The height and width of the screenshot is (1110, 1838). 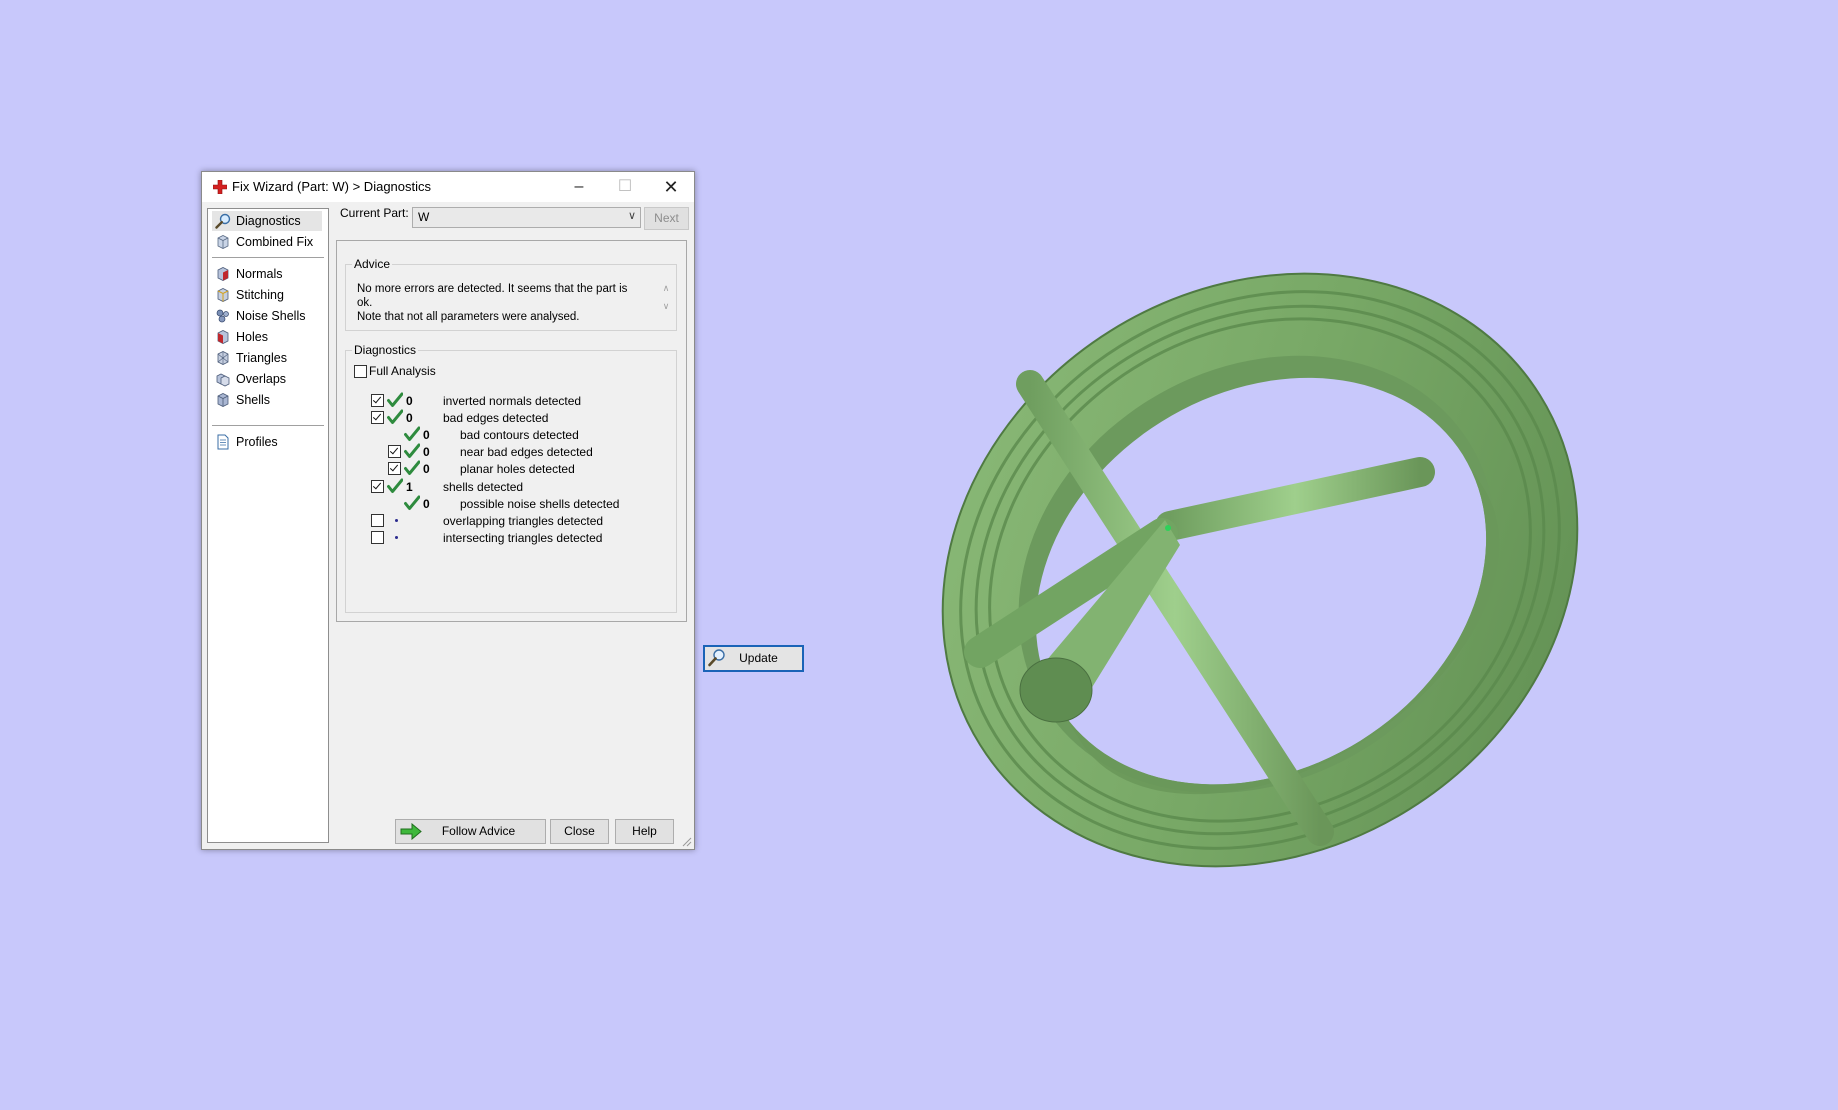 I want to click on diagnostic-label: possible noise shells detected, so click(x=540, y=503).